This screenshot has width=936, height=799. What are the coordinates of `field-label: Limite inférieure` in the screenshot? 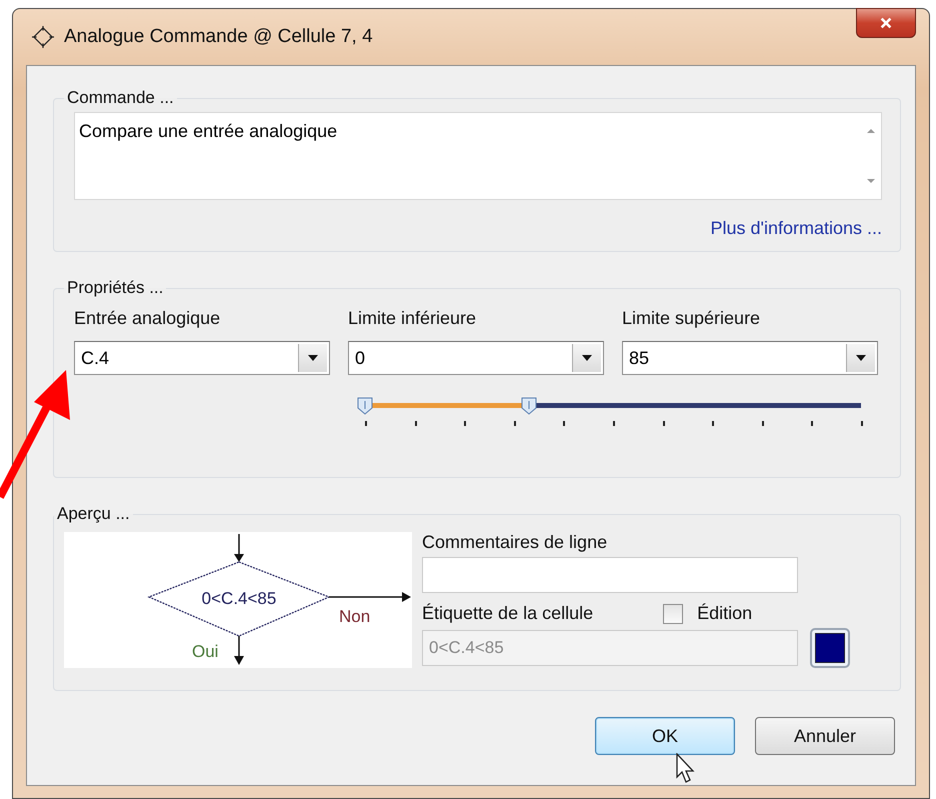 It's located at (413, 318).